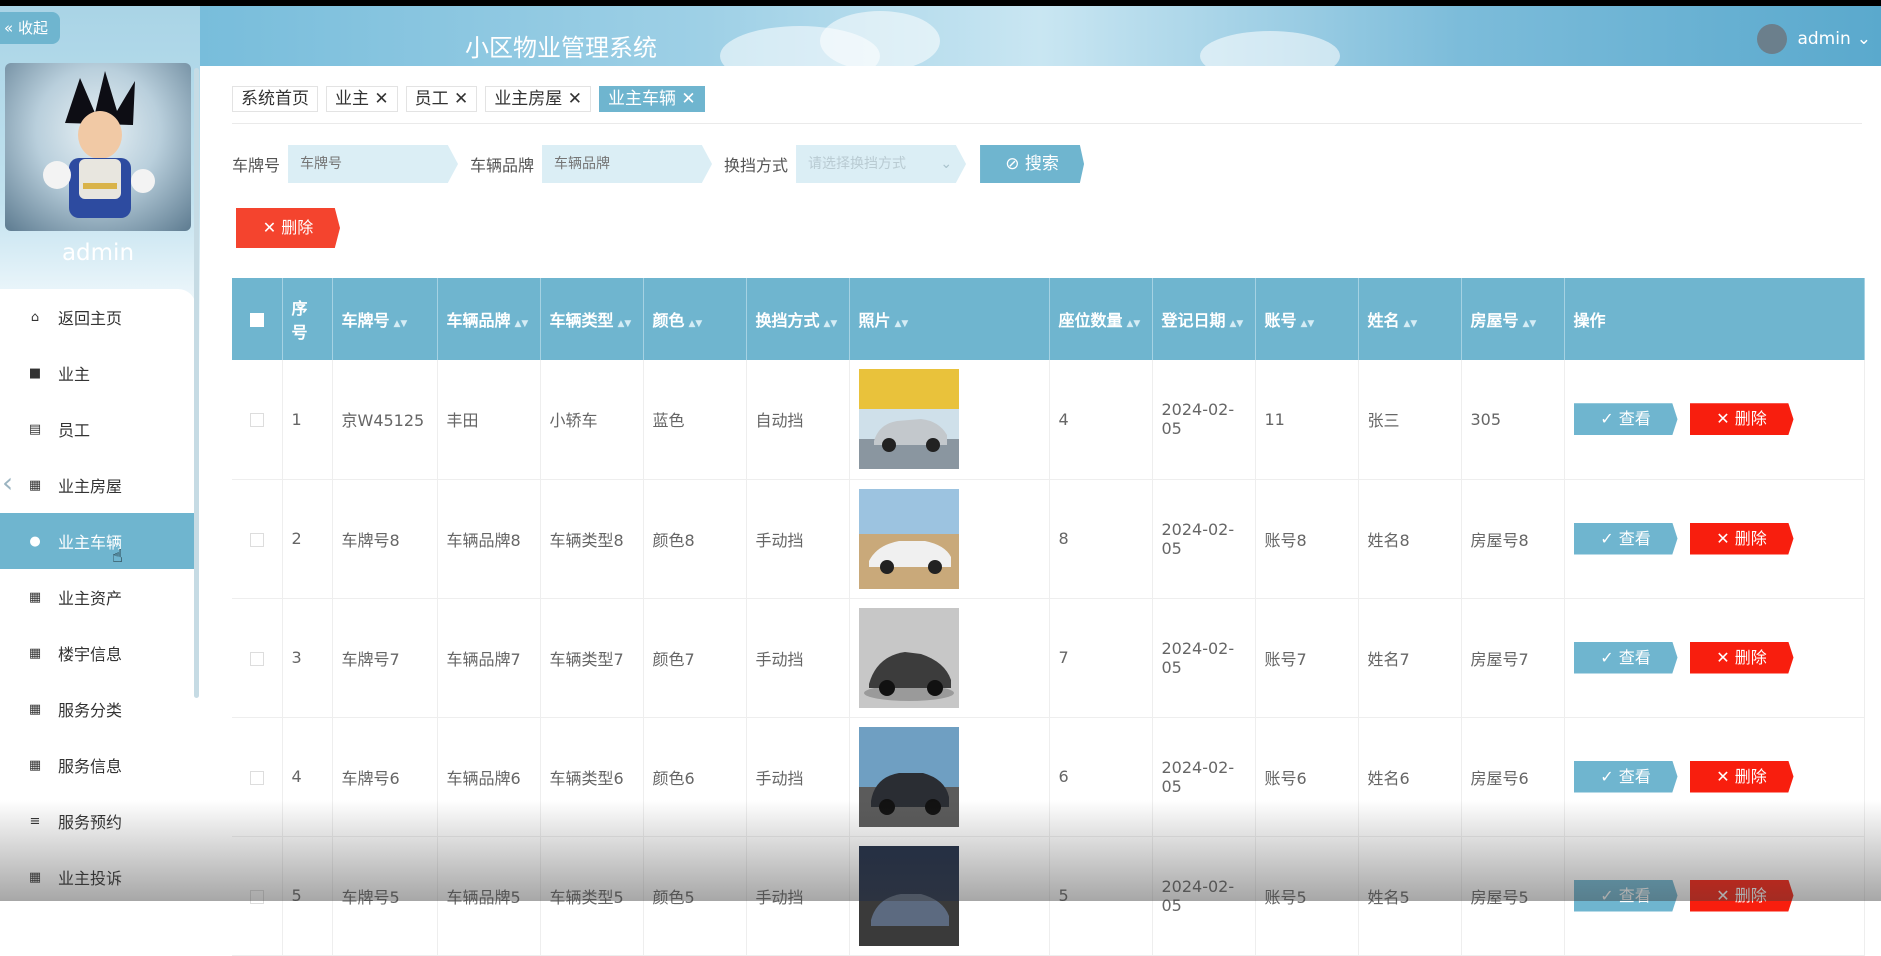 This screenshot has width=1881, height=956. What do you see at coordinates (880, 38) in the screenshot?
I see `cloud-decoration` at bounding box center [880, 38].